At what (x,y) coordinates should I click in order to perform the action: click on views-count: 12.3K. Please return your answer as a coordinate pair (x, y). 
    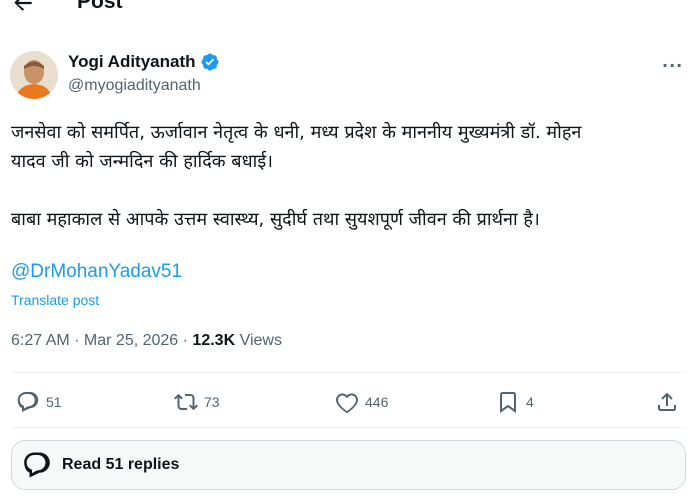
    Looking at the image, I should click on (214, 340).